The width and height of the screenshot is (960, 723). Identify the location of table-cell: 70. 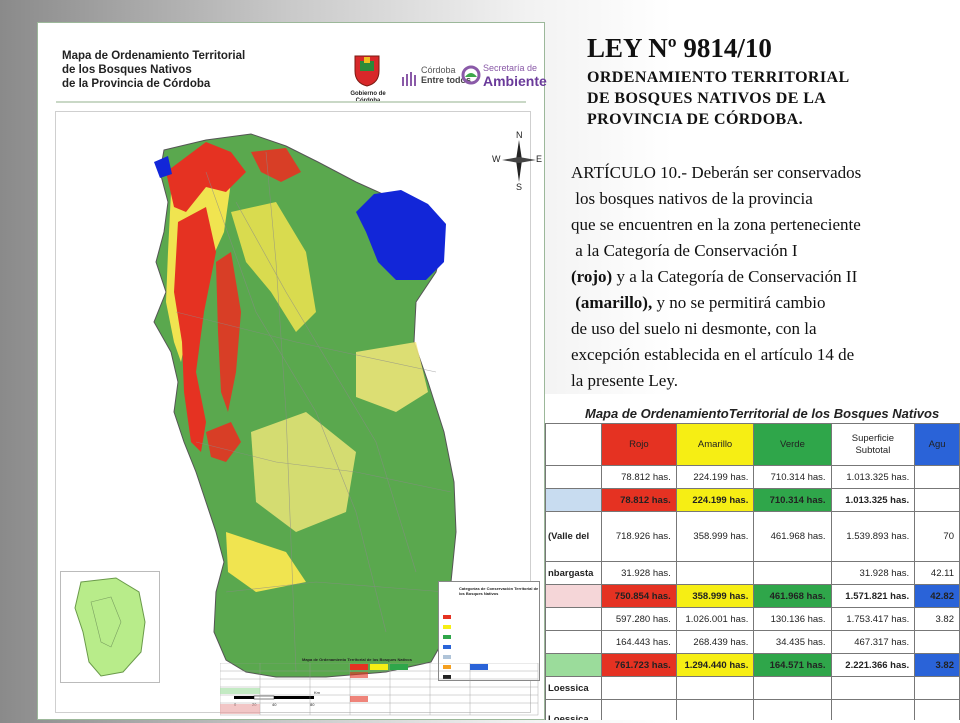
(937, 536).